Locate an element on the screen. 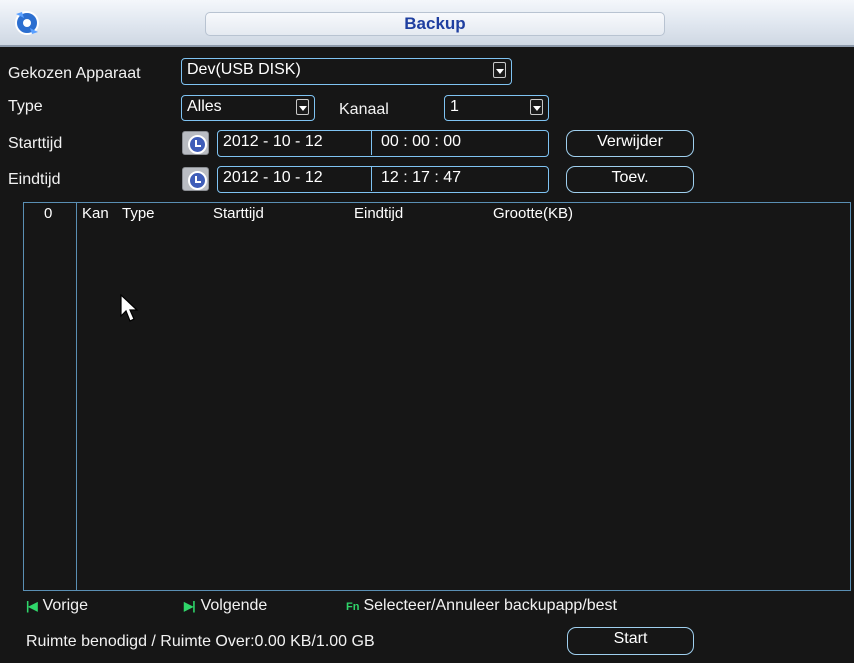 This screenshot has width=854, height=663. add-button-label: Toev. is located at coordinates (630, 177).